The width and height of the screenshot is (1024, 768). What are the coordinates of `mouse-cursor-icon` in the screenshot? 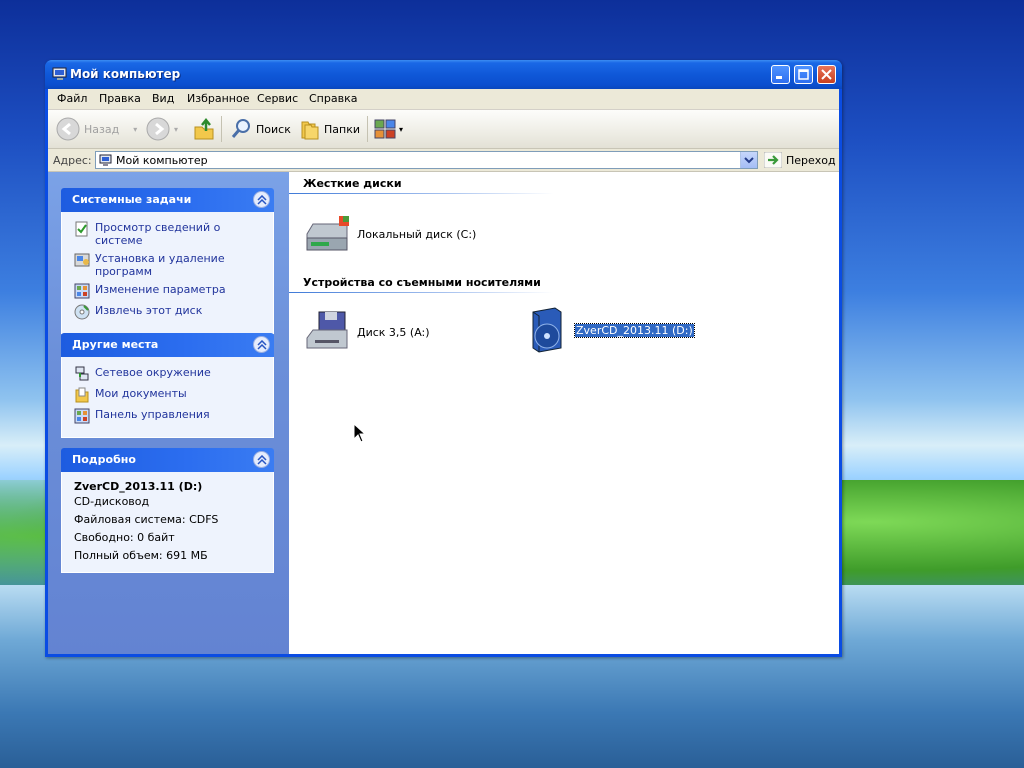 It's located at (360, 433).